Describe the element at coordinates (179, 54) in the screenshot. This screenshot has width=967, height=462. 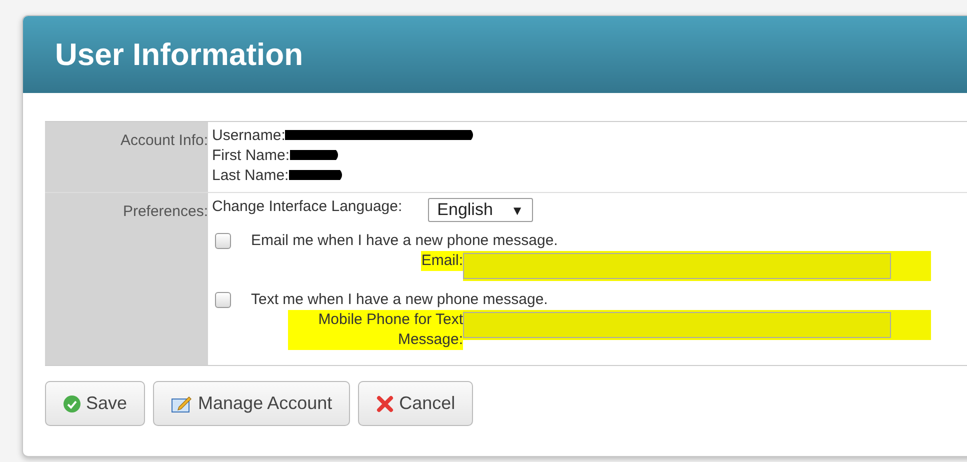
I see `dialog-title: User Information` at that location.